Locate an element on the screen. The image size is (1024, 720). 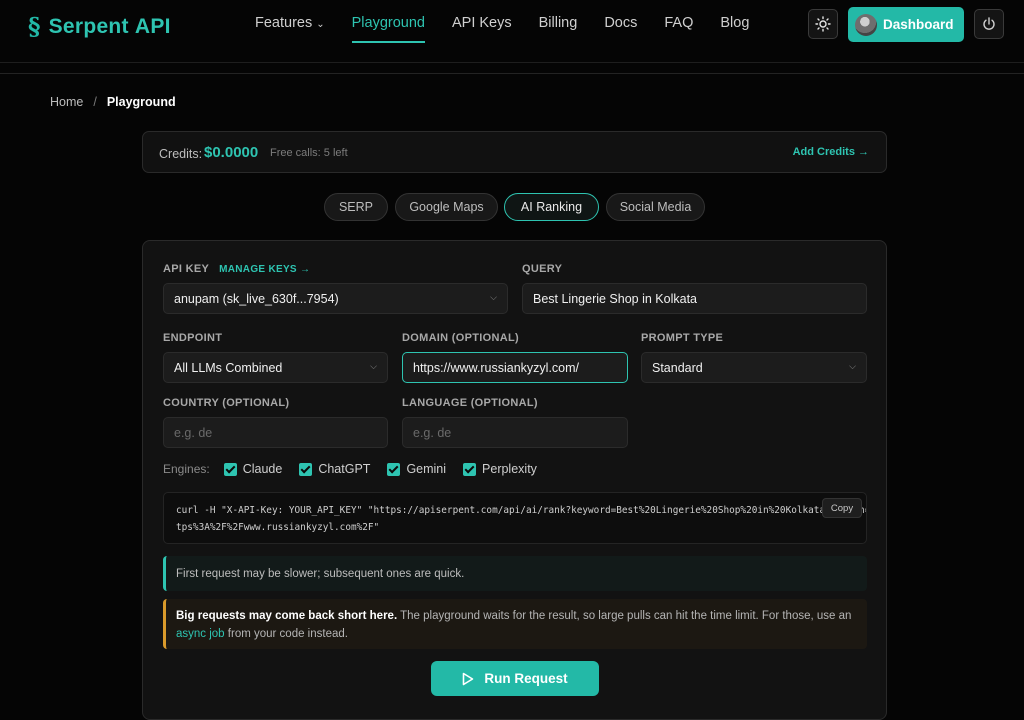
manage-keys-link: MANAGE KEYS → is located at coordinates (264, 269).